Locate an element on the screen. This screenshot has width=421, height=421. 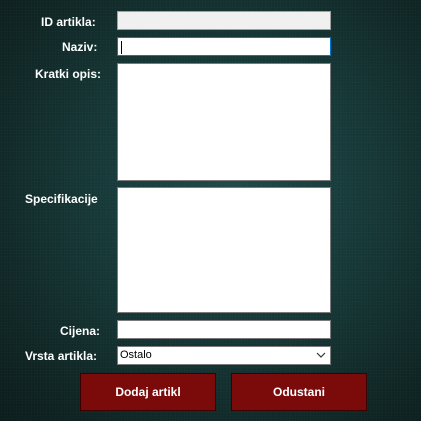
name-label: Naziv: is located at coordinates (80, 47).